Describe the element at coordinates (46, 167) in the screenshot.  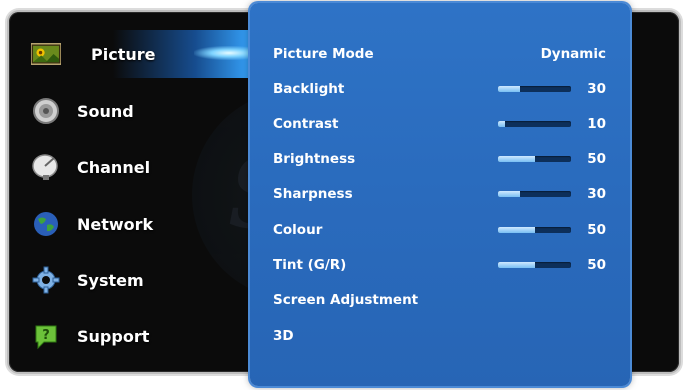
I see `satellite-dish-icon` at that location.